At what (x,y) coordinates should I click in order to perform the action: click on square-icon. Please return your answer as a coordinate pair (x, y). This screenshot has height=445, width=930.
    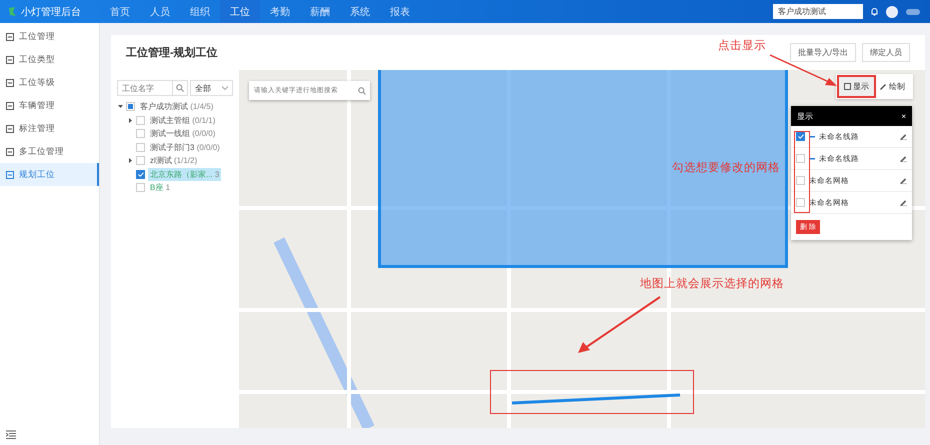
    Looking at the image, I should click on (847, 86).